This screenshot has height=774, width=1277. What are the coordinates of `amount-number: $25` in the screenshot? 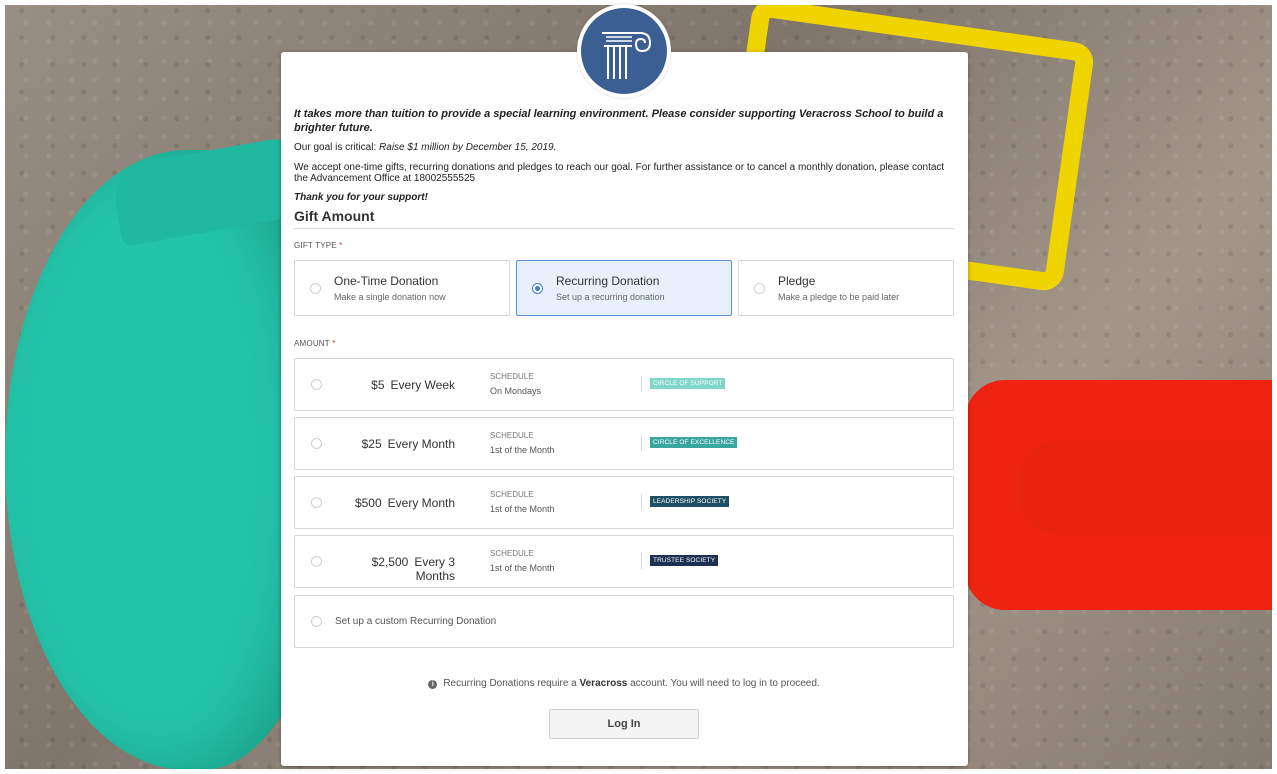 It's located at (371, 444).